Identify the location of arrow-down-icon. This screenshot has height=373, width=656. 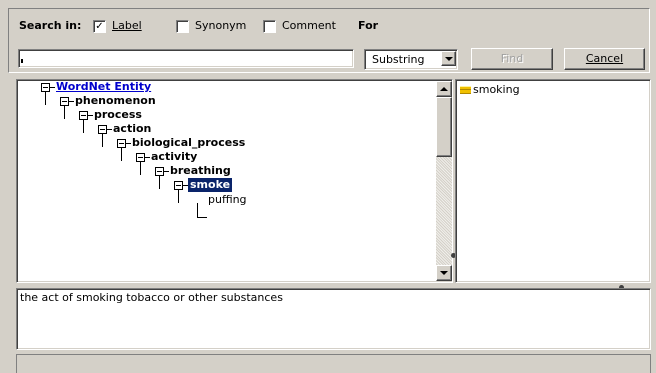
(444, 273).